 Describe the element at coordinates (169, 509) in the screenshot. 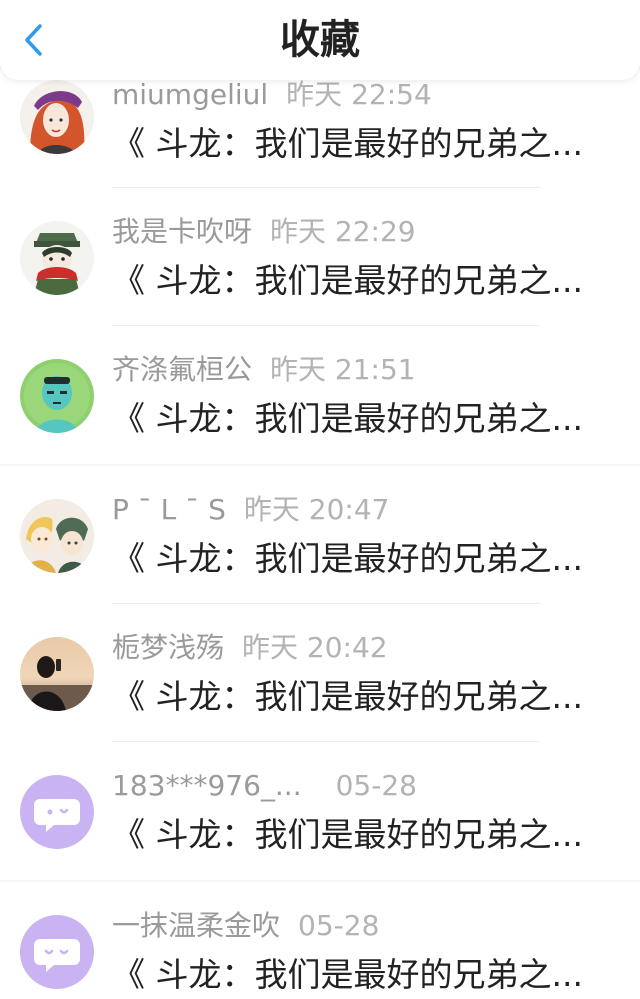

I see `username: P ˉ L ˉ S` at that location.